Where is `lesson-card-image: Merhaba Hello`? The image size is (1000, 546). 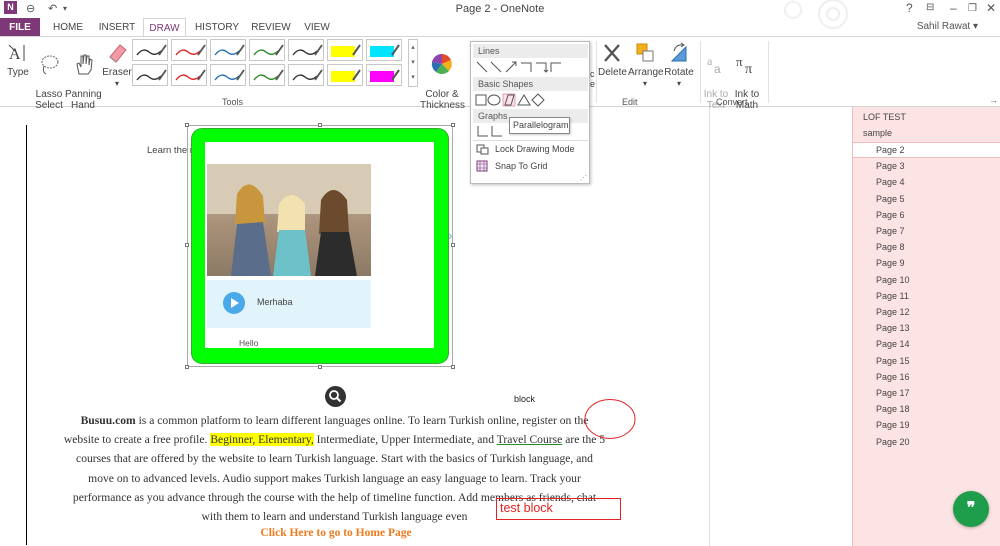 lesson-card-image: Merhaba Hello is located at coordinates (319, 245).